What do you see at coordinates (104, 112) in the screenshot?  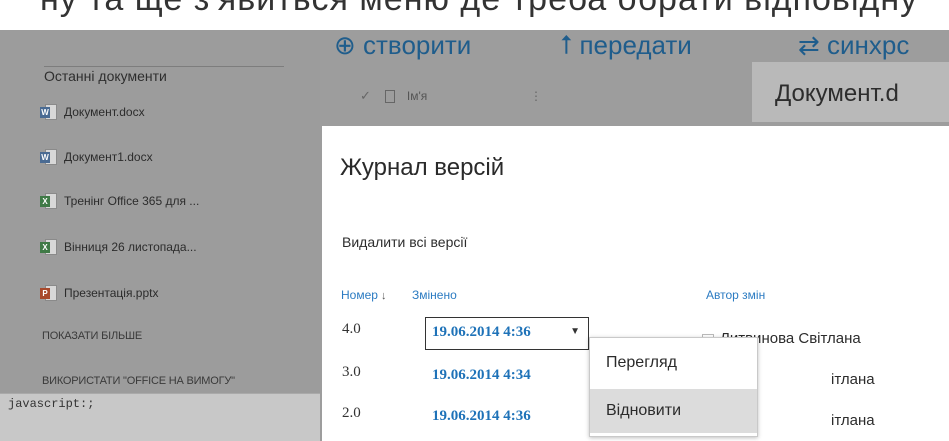 I see `recent-item-label: Документ.docx` at bounding box center [104, 112].